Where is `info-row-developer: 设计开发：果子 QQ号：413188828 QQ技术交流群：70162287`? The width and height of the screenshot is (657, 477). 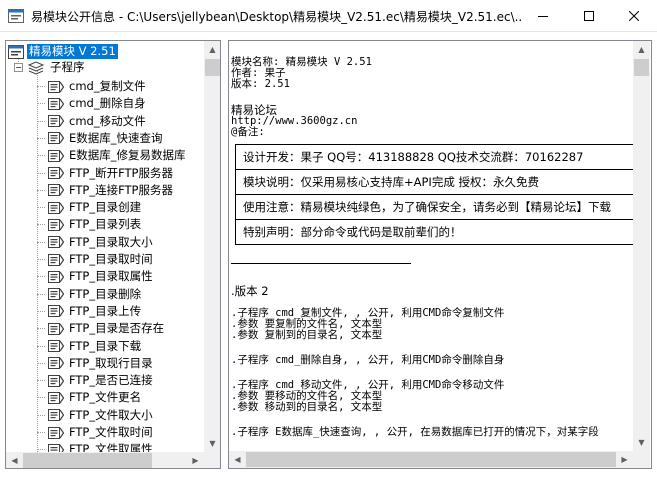
info-row-developer: 设计开发：果子 QQ号：413188828 QQ技术交流群：70162287 is located at coordinates (434, 157).